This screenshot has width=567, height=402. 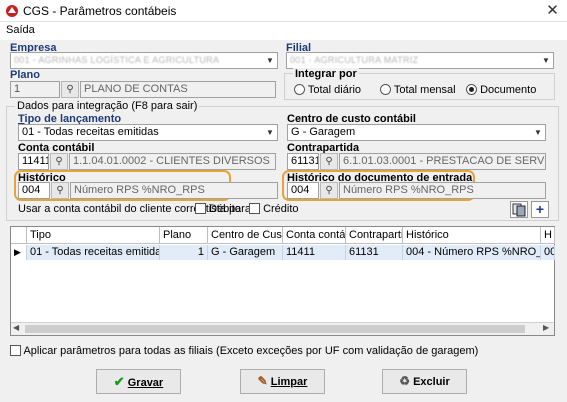 I want to click on integrar-label: Integrar por, so click(x=326, y=74).